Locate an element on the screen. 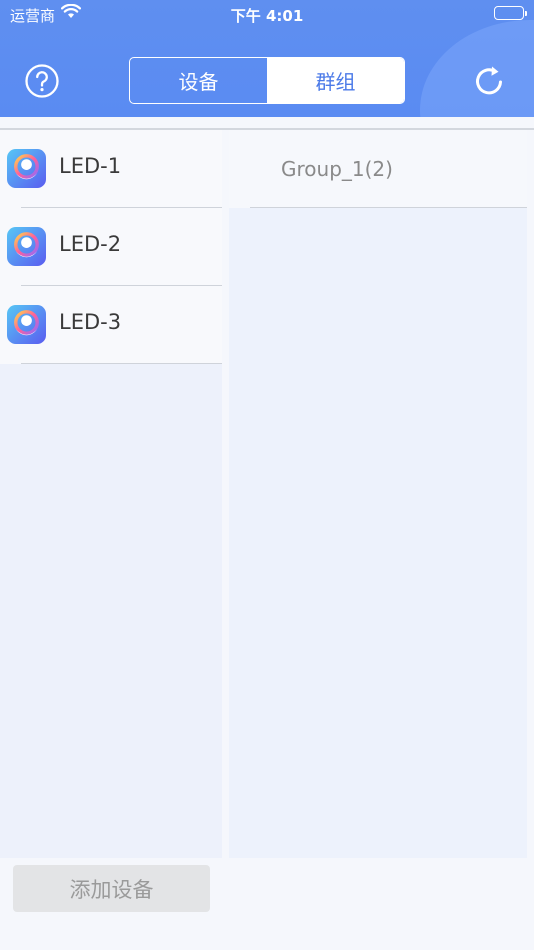  group-label: Group_1(2) is located at coordinates (337, 169).